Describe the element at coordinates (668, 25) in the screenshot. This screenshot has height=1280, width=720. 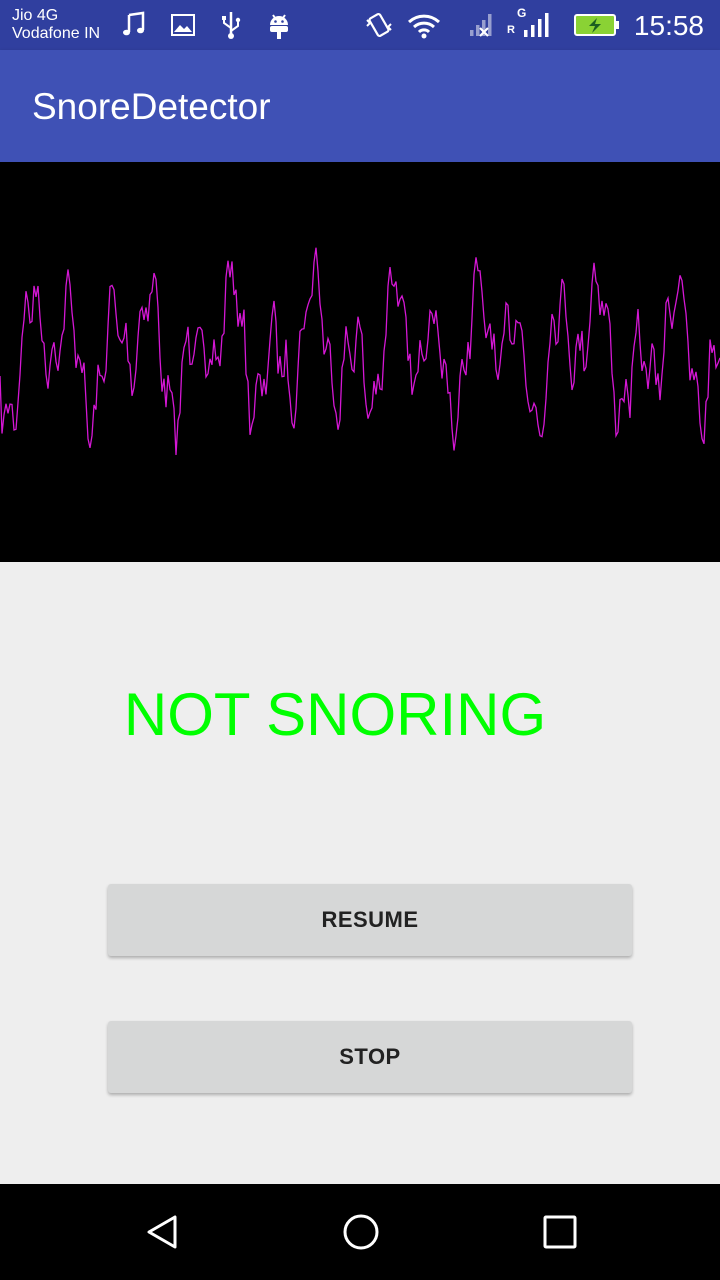
I see `clock: 15:58` at that location.